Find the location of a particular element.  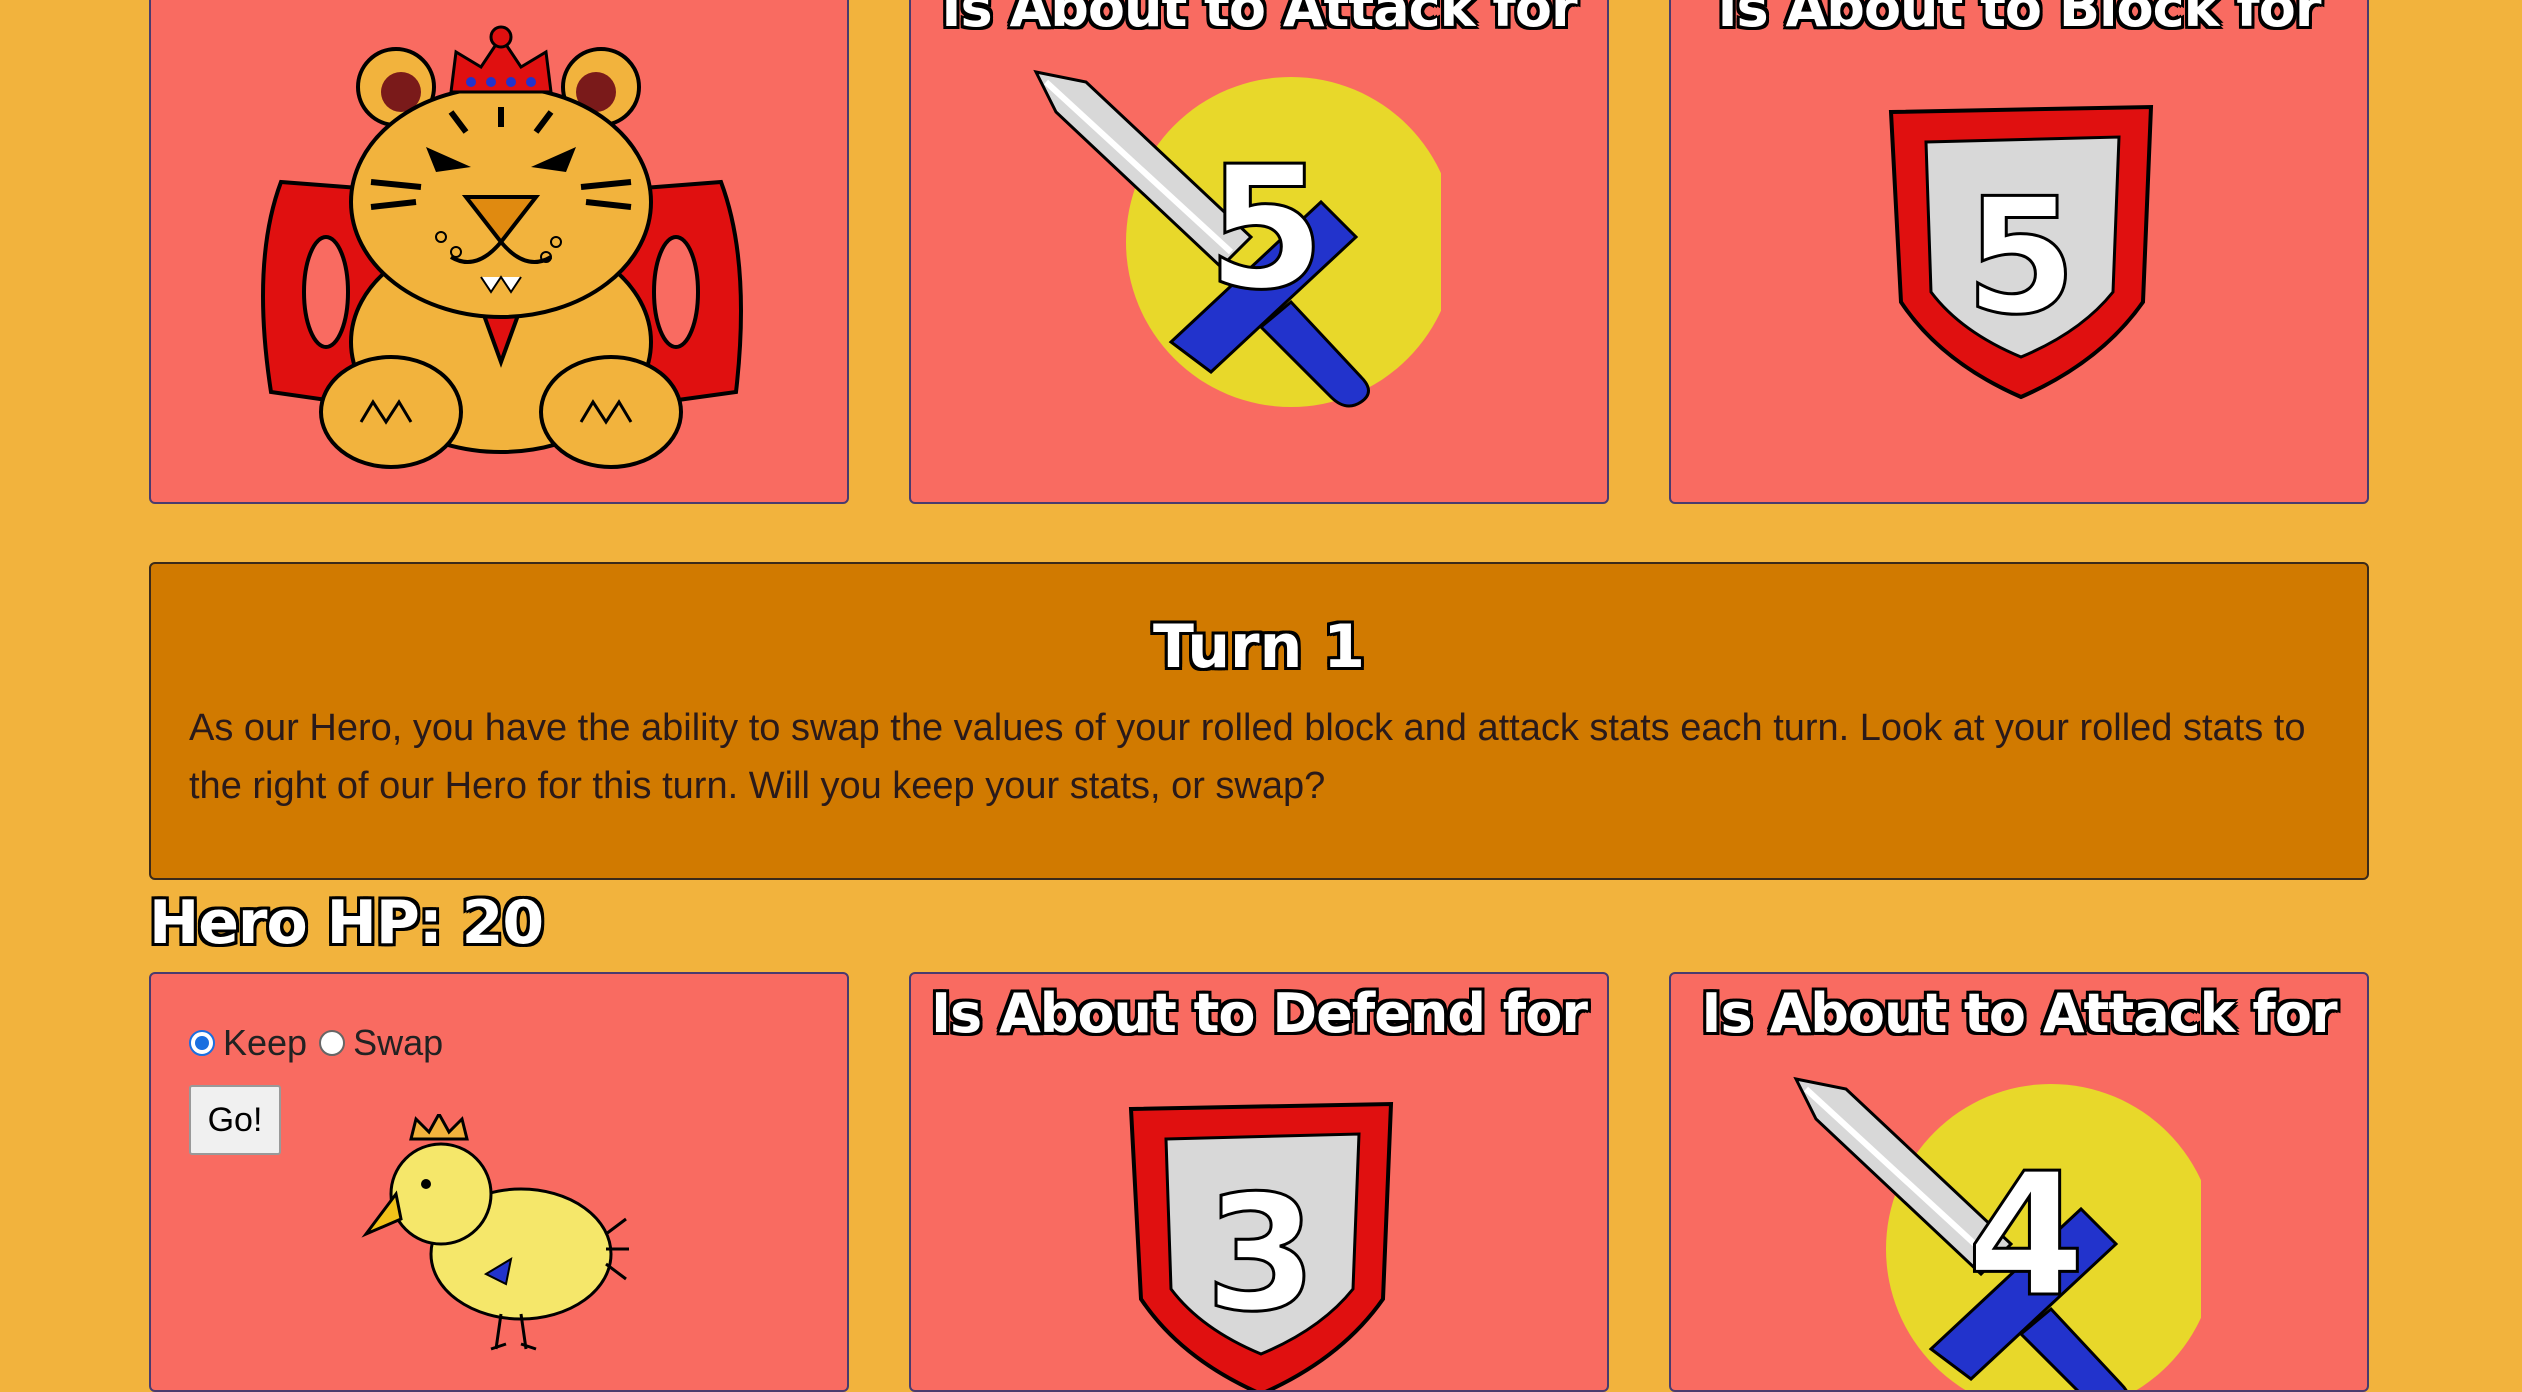

swap-radio is located at coordinates (332, 1043).